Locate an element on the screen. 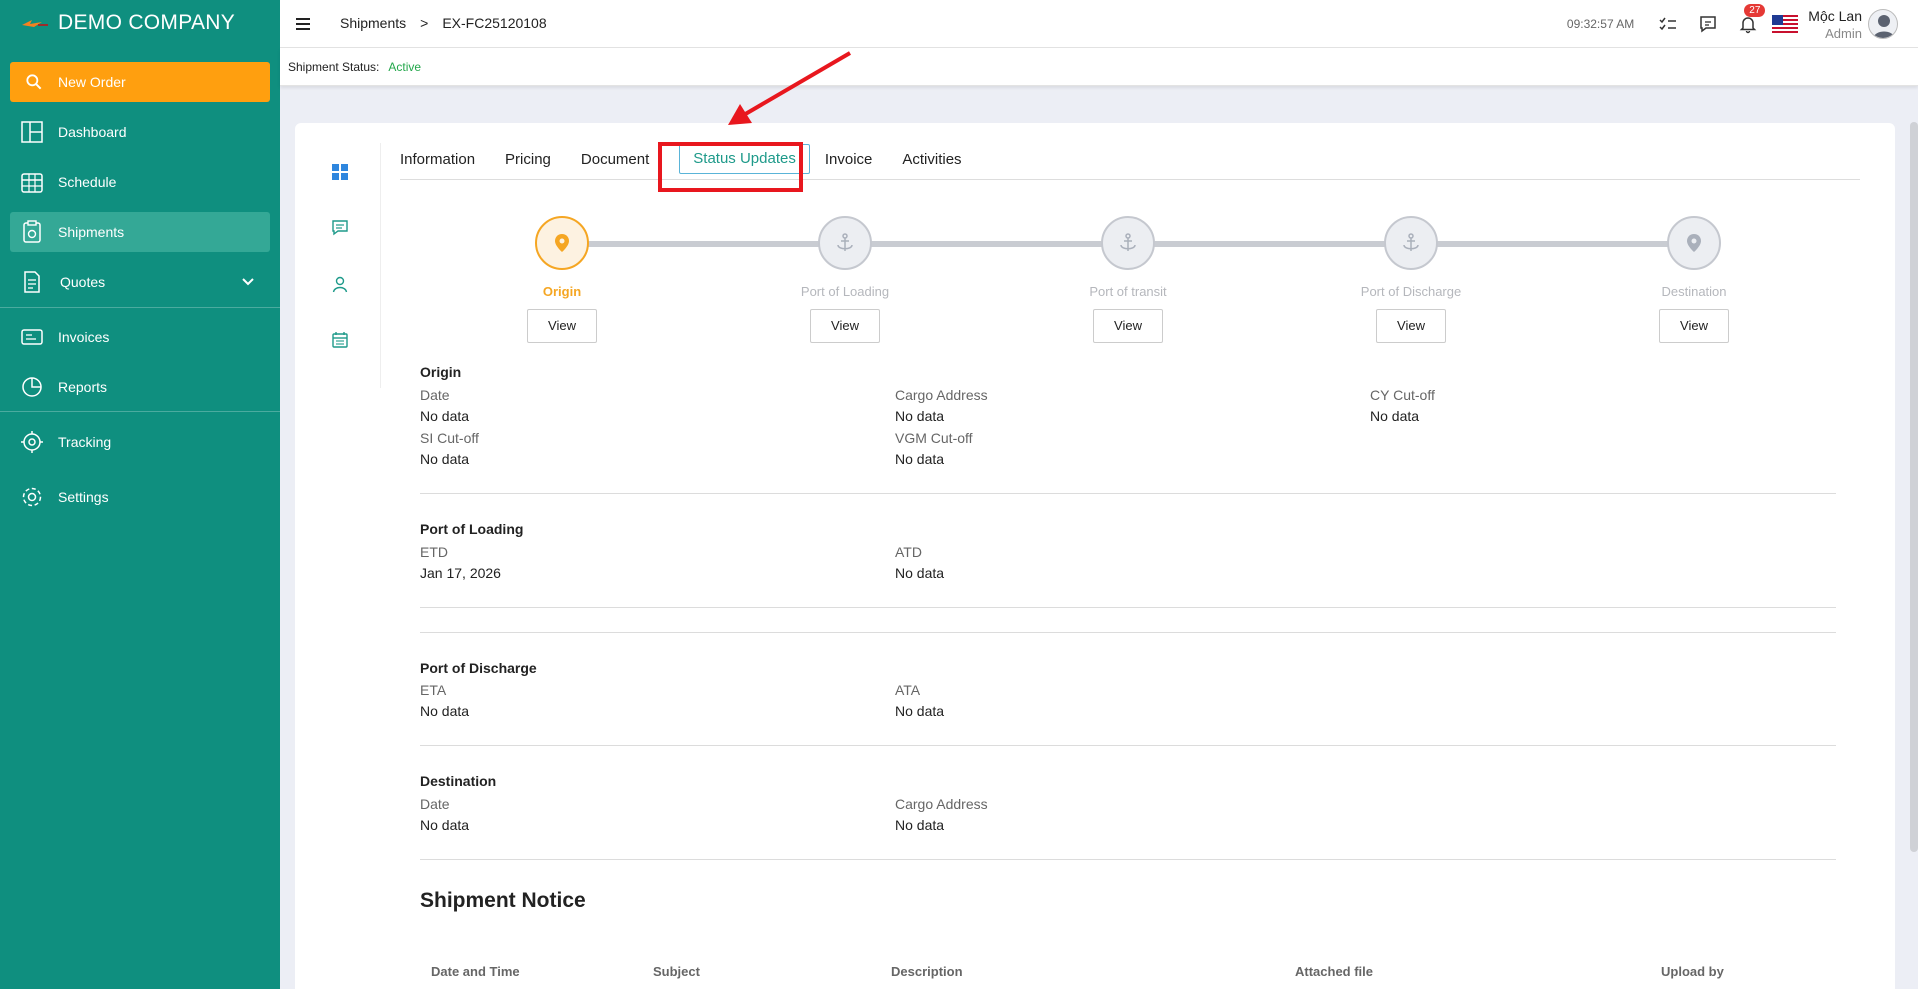 The height and width of the screenshot is (989, 1918). grid-view-icon is located at coordinates (340, 172).